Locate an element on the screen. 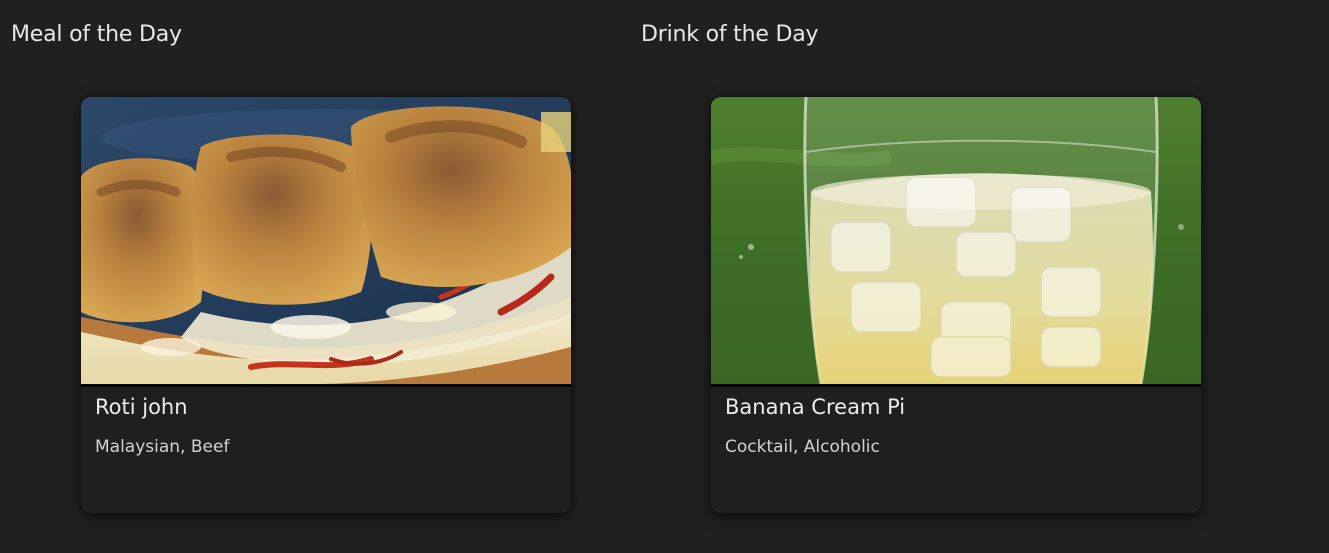 This screenshot has height=553, width=1329. meal-tags: Malaysian, Beef is located at coordinates (162, 447).